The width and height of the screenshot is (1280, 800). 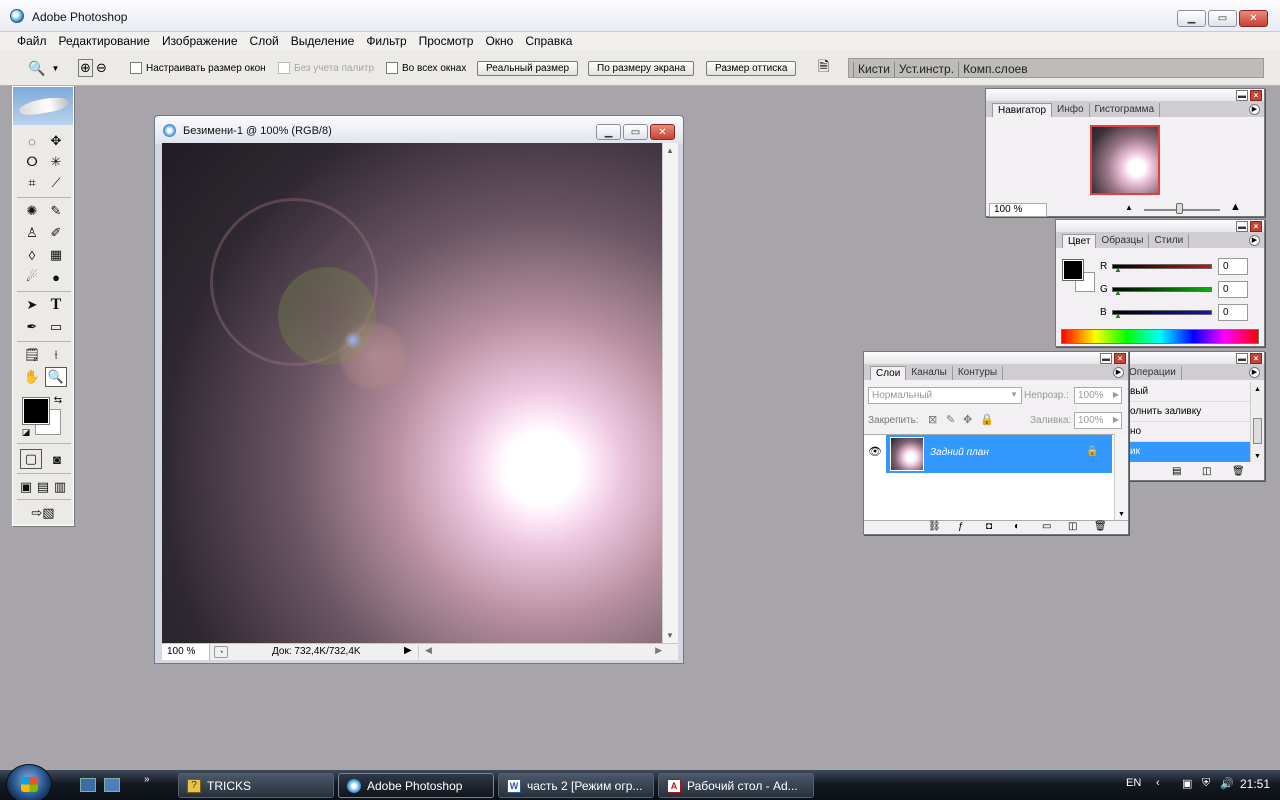 What do you see at coordinates (499, 41) in the screenshot?
I see `menu-window: Окно` at bounding box center [499, 41].